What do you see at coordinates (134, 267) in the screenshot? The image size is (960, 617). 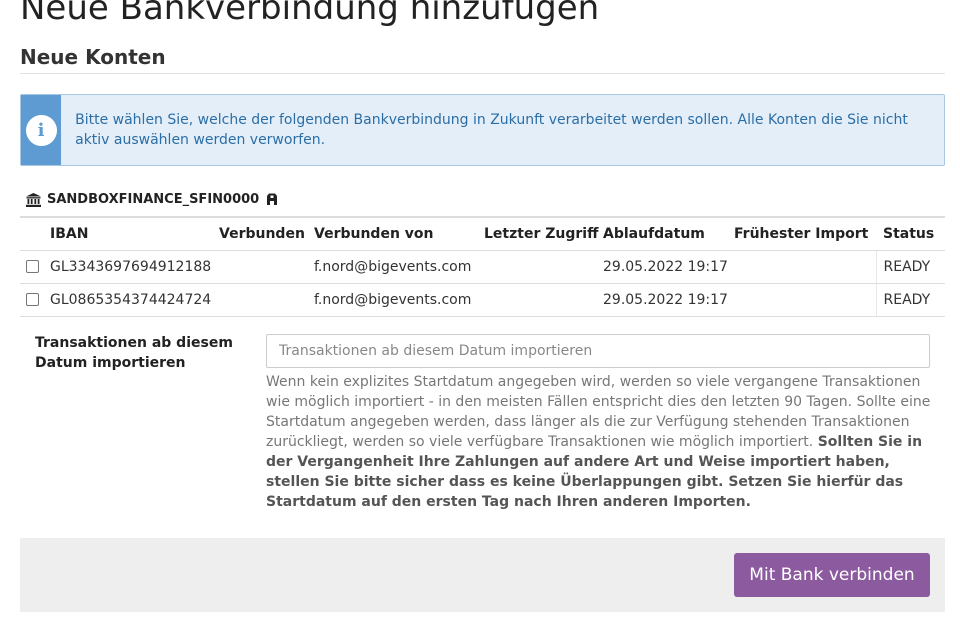 I see `iban-cell: GL3343697694912188` at bounding box center [134, 267].